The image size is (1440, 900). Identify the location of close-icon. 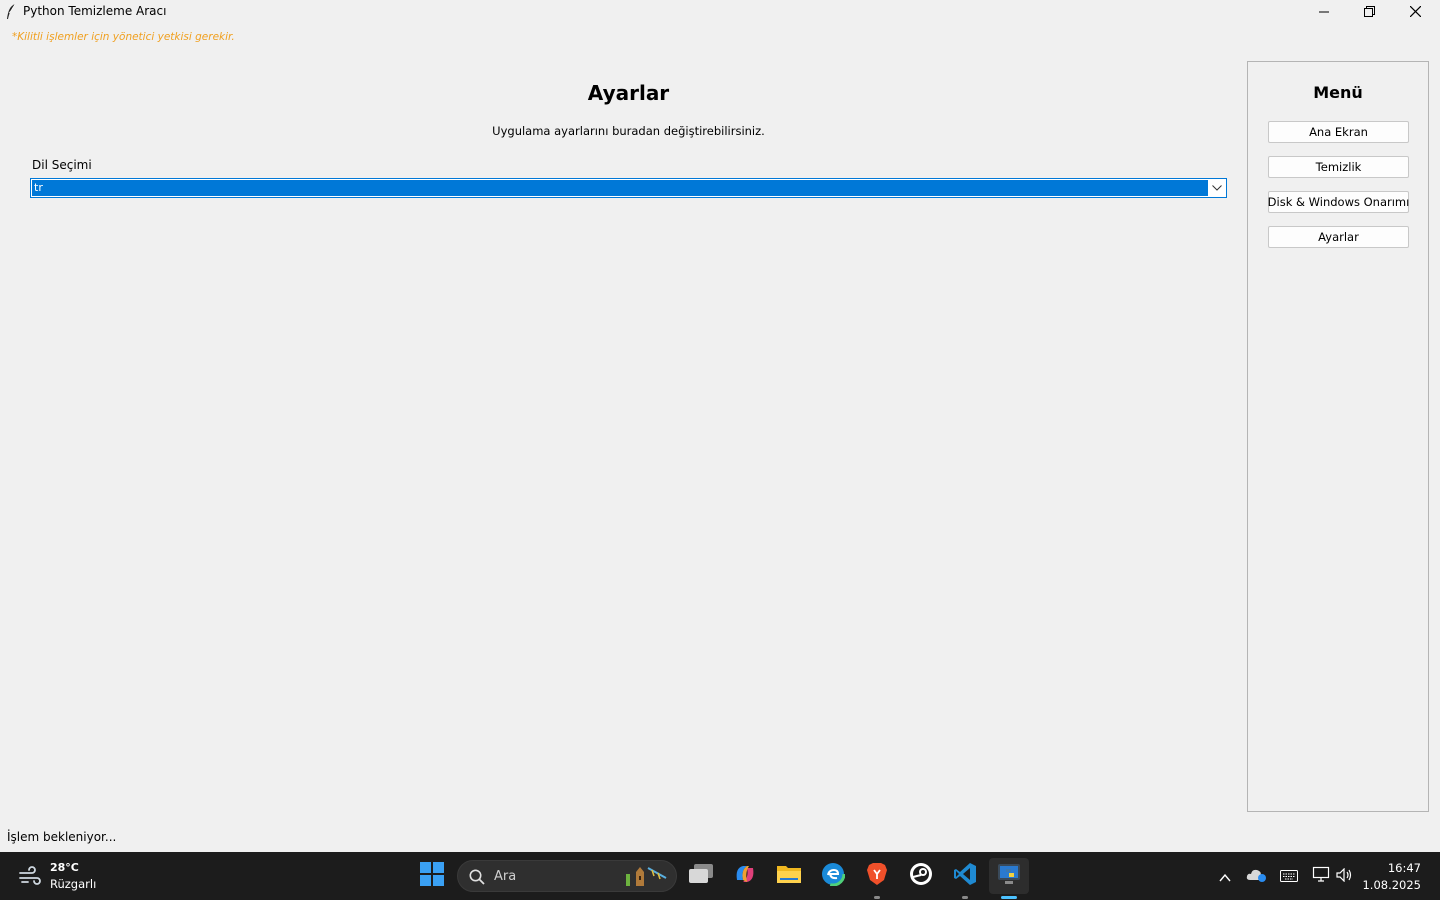
(1415, 11).